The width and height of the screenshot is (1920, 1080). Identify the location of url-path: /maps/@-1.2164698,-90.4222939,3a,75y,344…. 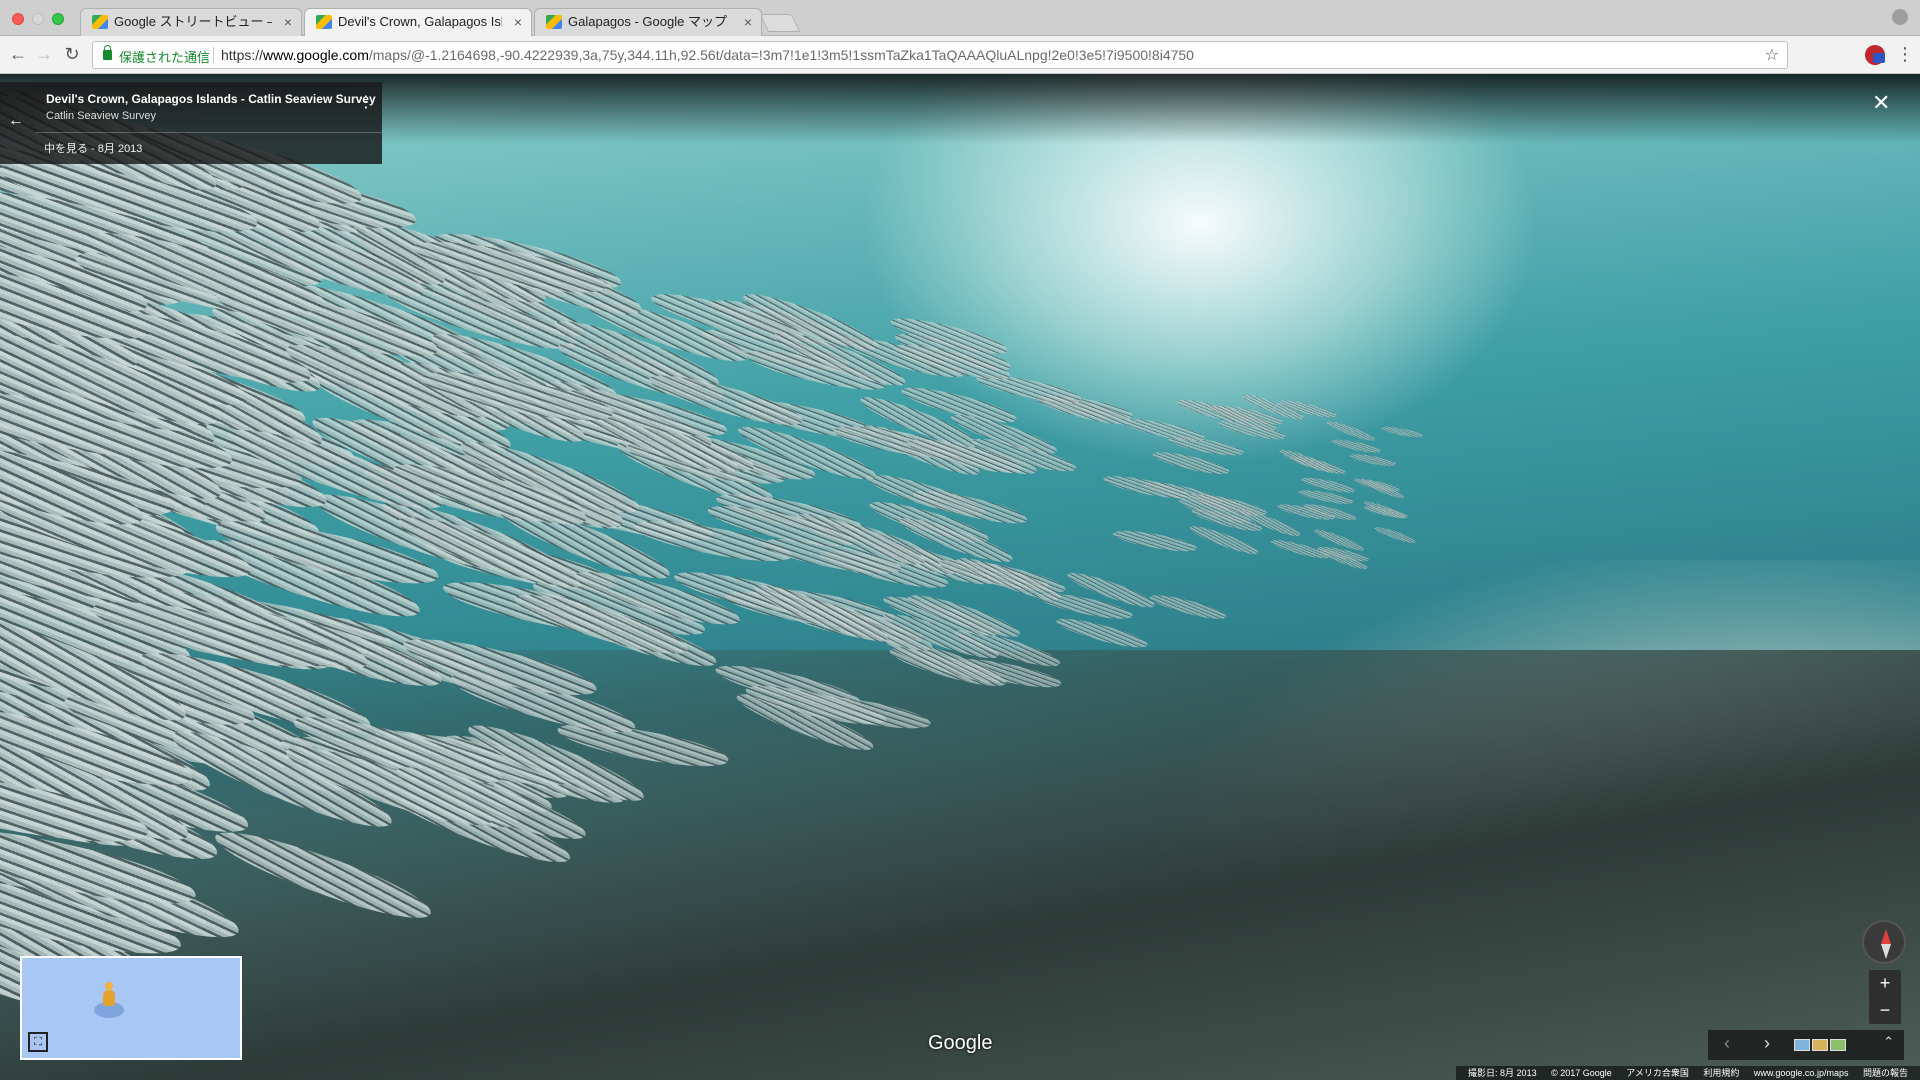
(781, 55).